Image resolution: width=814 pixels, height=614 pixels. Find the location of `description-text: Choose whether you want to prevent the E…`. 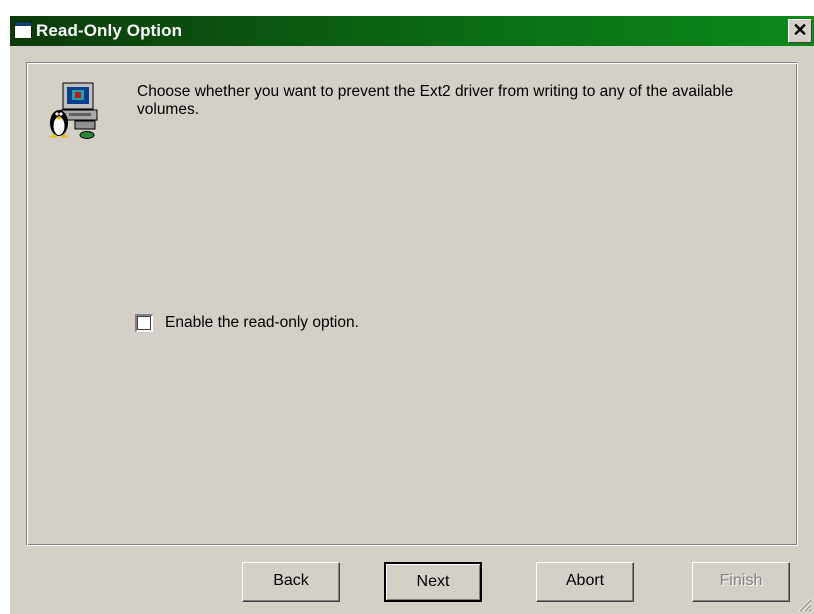

description-text: Choose whether you want to prevent the E… is located at coordinates (435, 100).